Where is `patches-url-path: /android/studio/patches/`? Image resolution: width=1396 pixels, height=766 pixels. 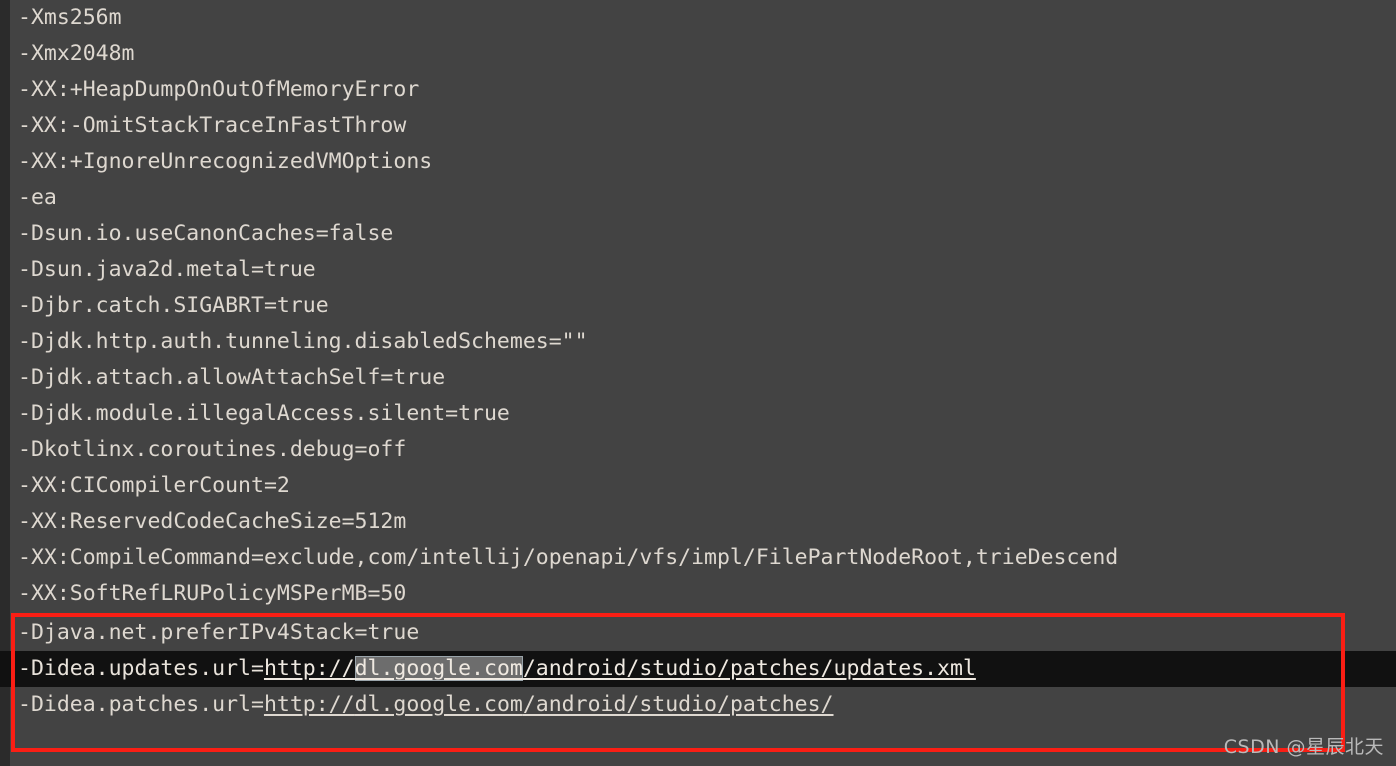 patches-url-path: /android/studio/patches/ is located at coordinates (678, 704).